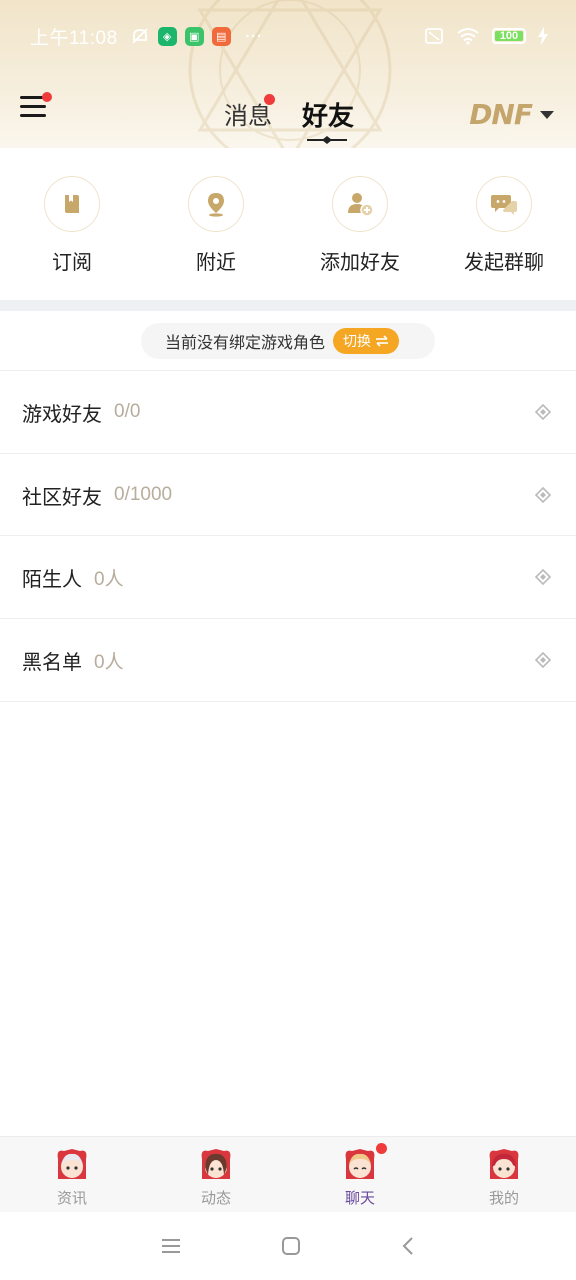 The image size is (576, 1280). What do you see at coordinates (359, 1198) in the screenshot?
I see `tab-chat-label: 聊天` at bounding box center [359, 1198].